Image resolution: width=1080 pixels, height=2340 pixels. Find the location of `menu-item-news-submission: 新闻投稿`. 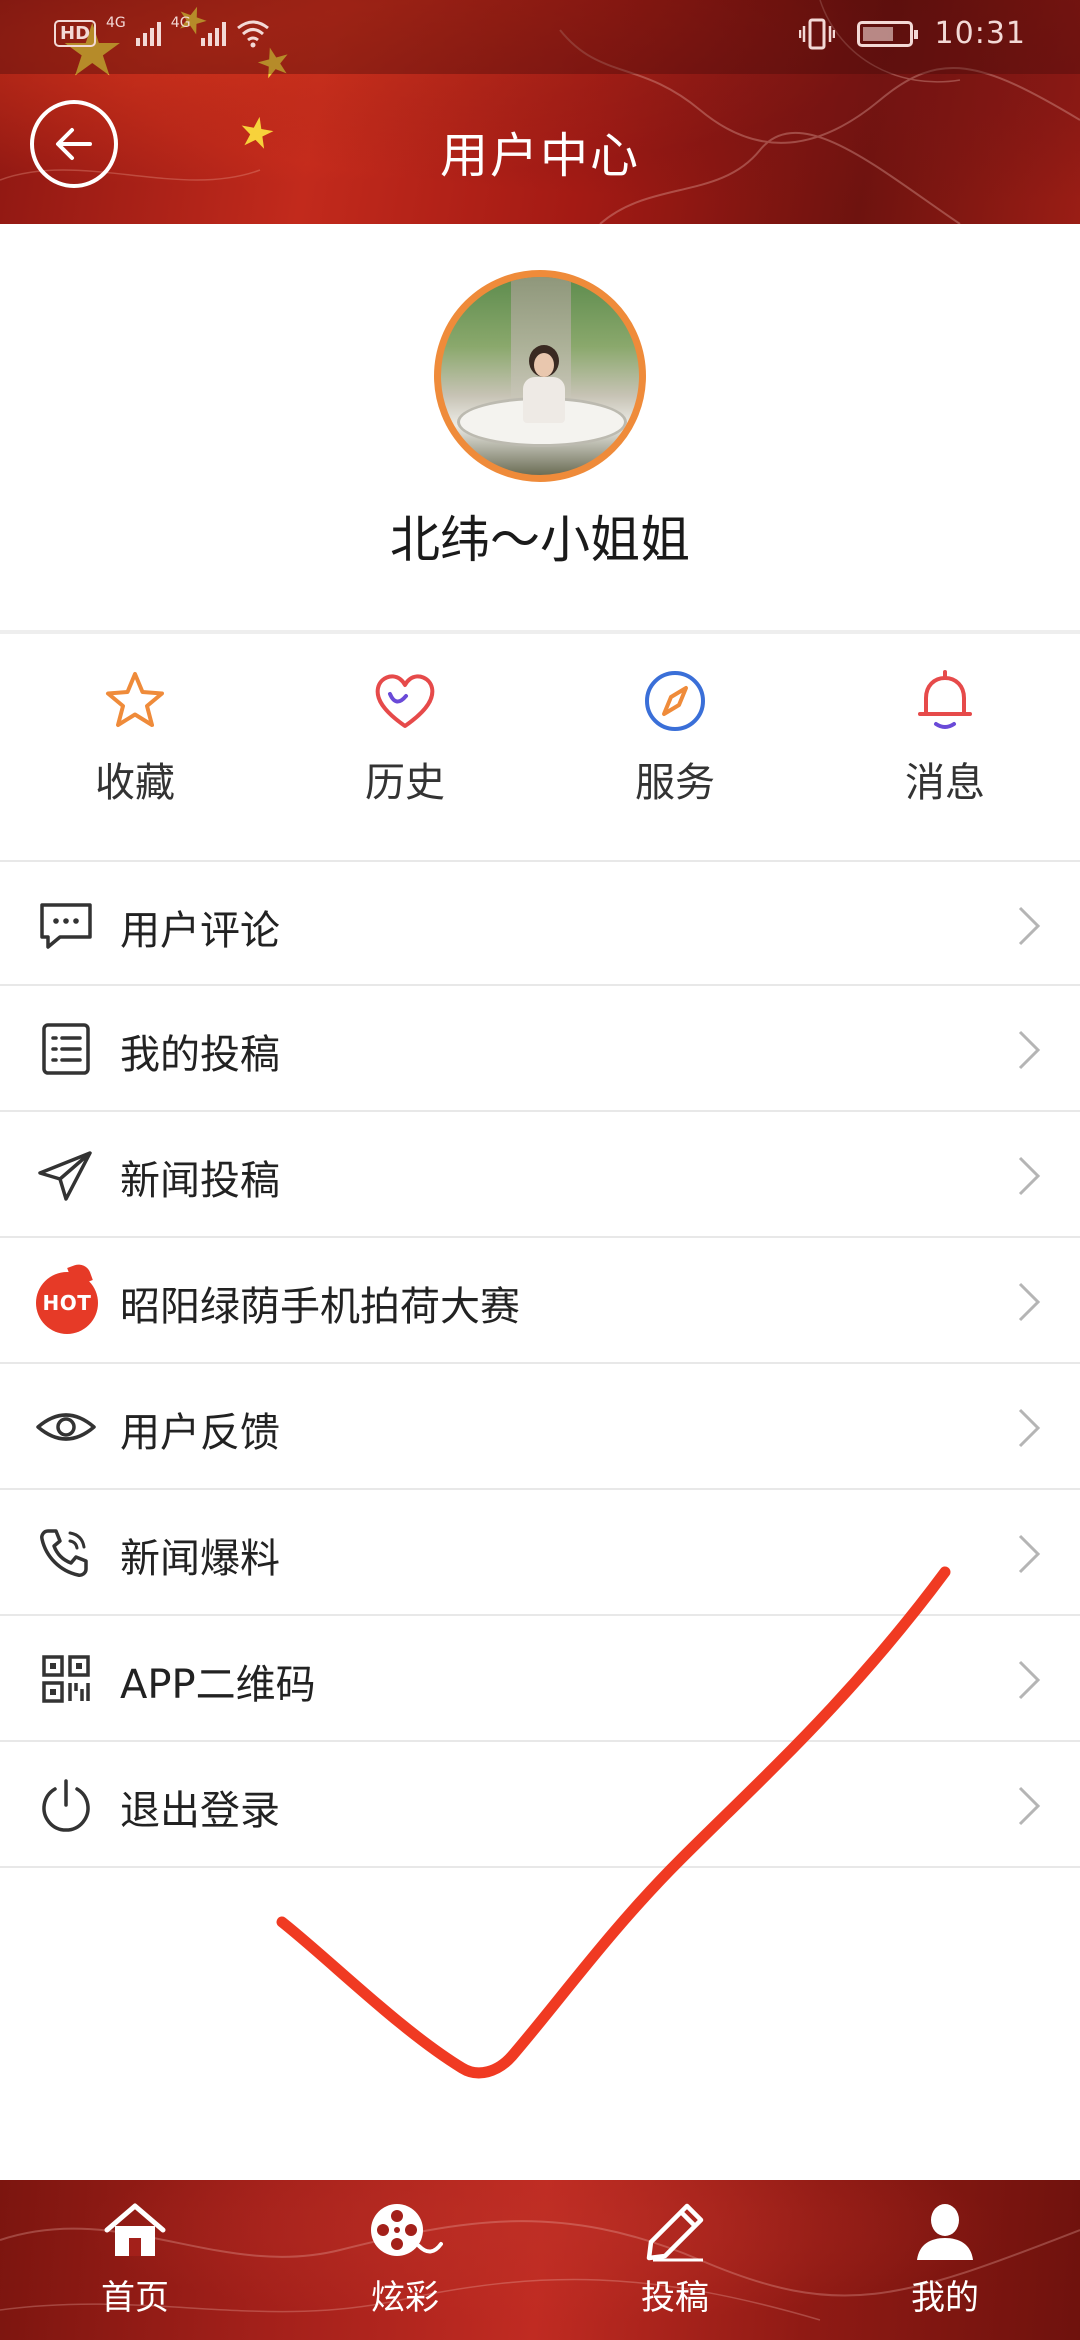

menu-item-news-submission: 新闻投稿 is located at coordinates (540, 1175).